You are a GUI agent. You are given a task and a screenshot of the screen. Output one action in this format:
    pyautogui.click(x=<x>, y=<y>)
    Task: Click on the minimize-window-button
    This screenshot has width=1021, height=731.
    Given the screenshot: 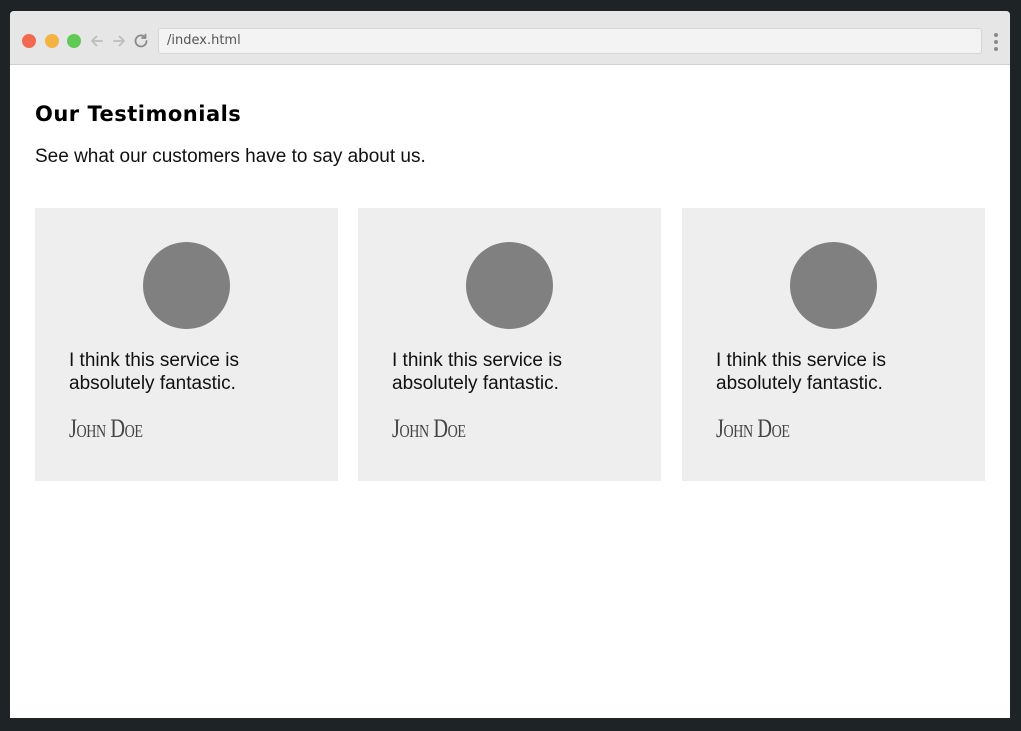 What is the action you would take?
    pyautogui.click(x=52, y=41)
    